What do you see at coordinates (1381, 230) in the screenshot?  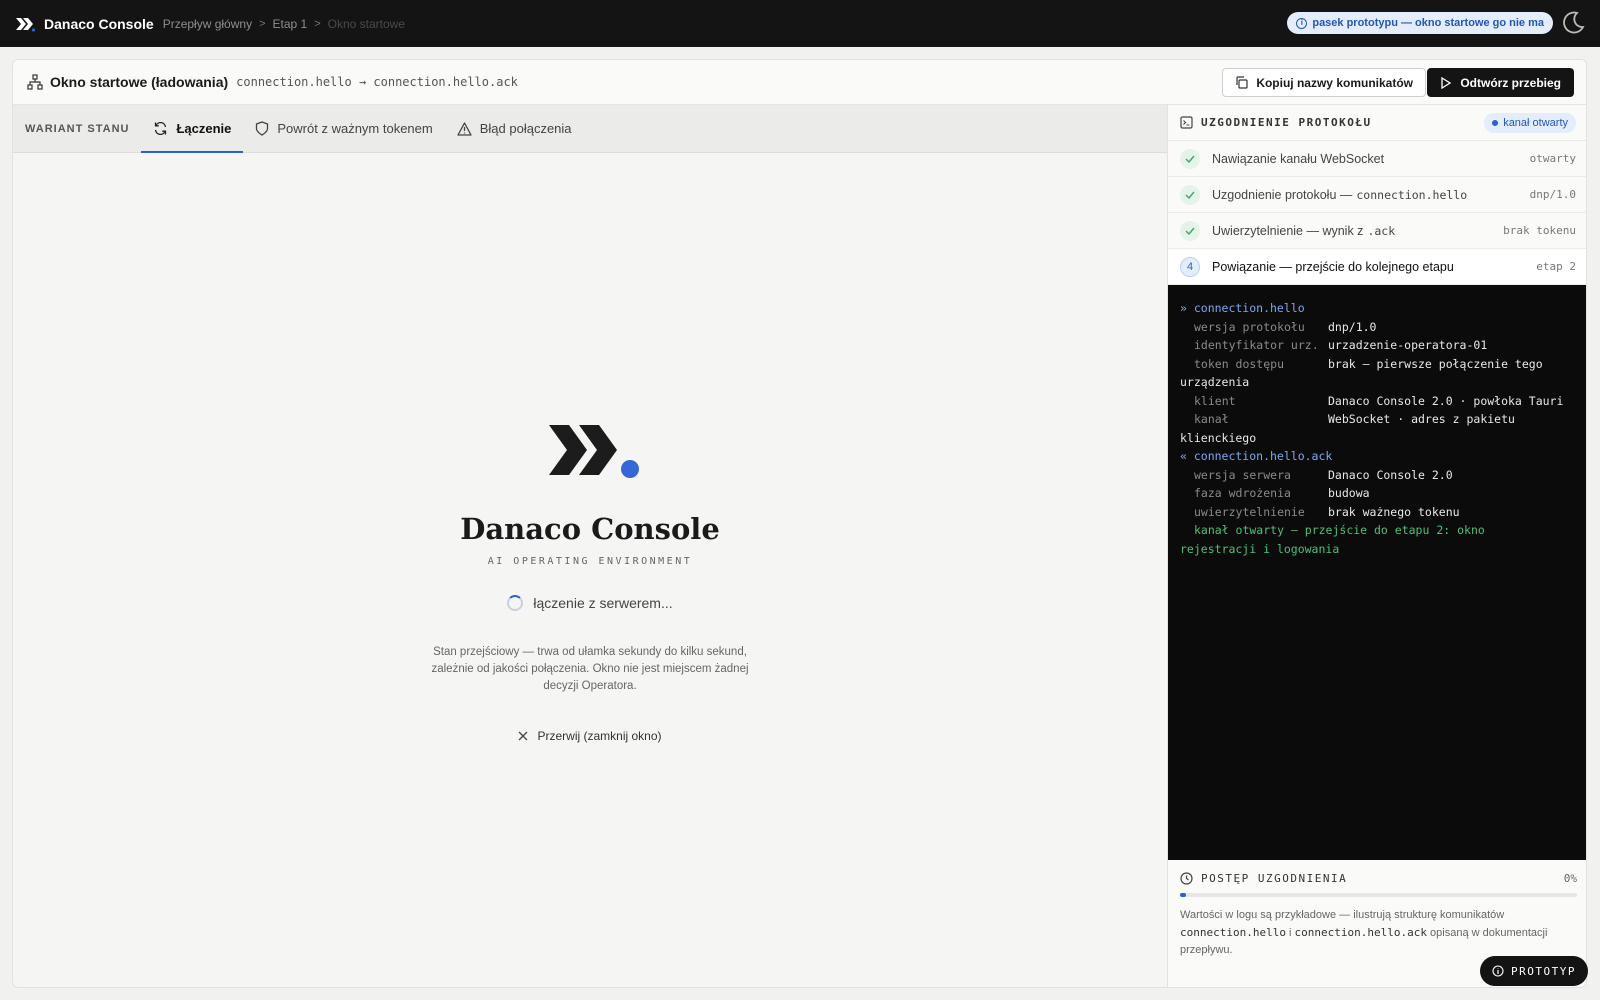 I see `step-code: .ack` at bounding box center [1381, 230].